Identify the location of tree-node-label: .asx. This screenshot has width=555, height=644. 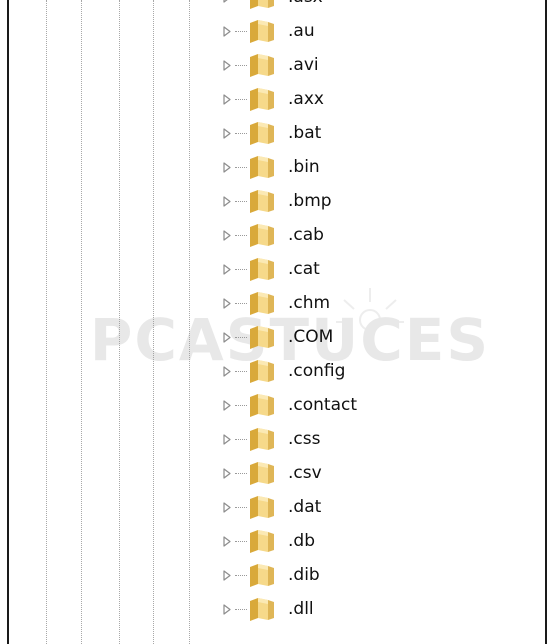
(305, 4).